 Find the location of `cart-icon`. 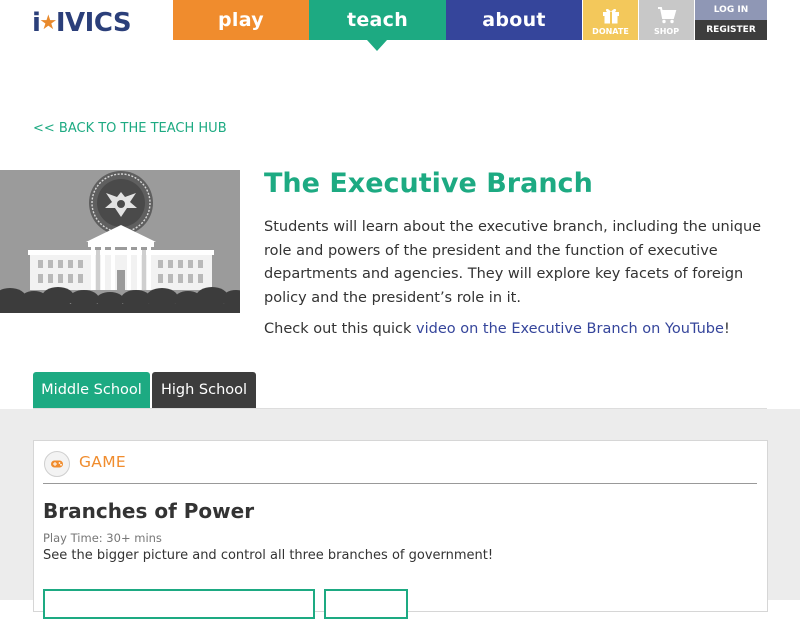

cart-icon is located at coordinates (666, 14).